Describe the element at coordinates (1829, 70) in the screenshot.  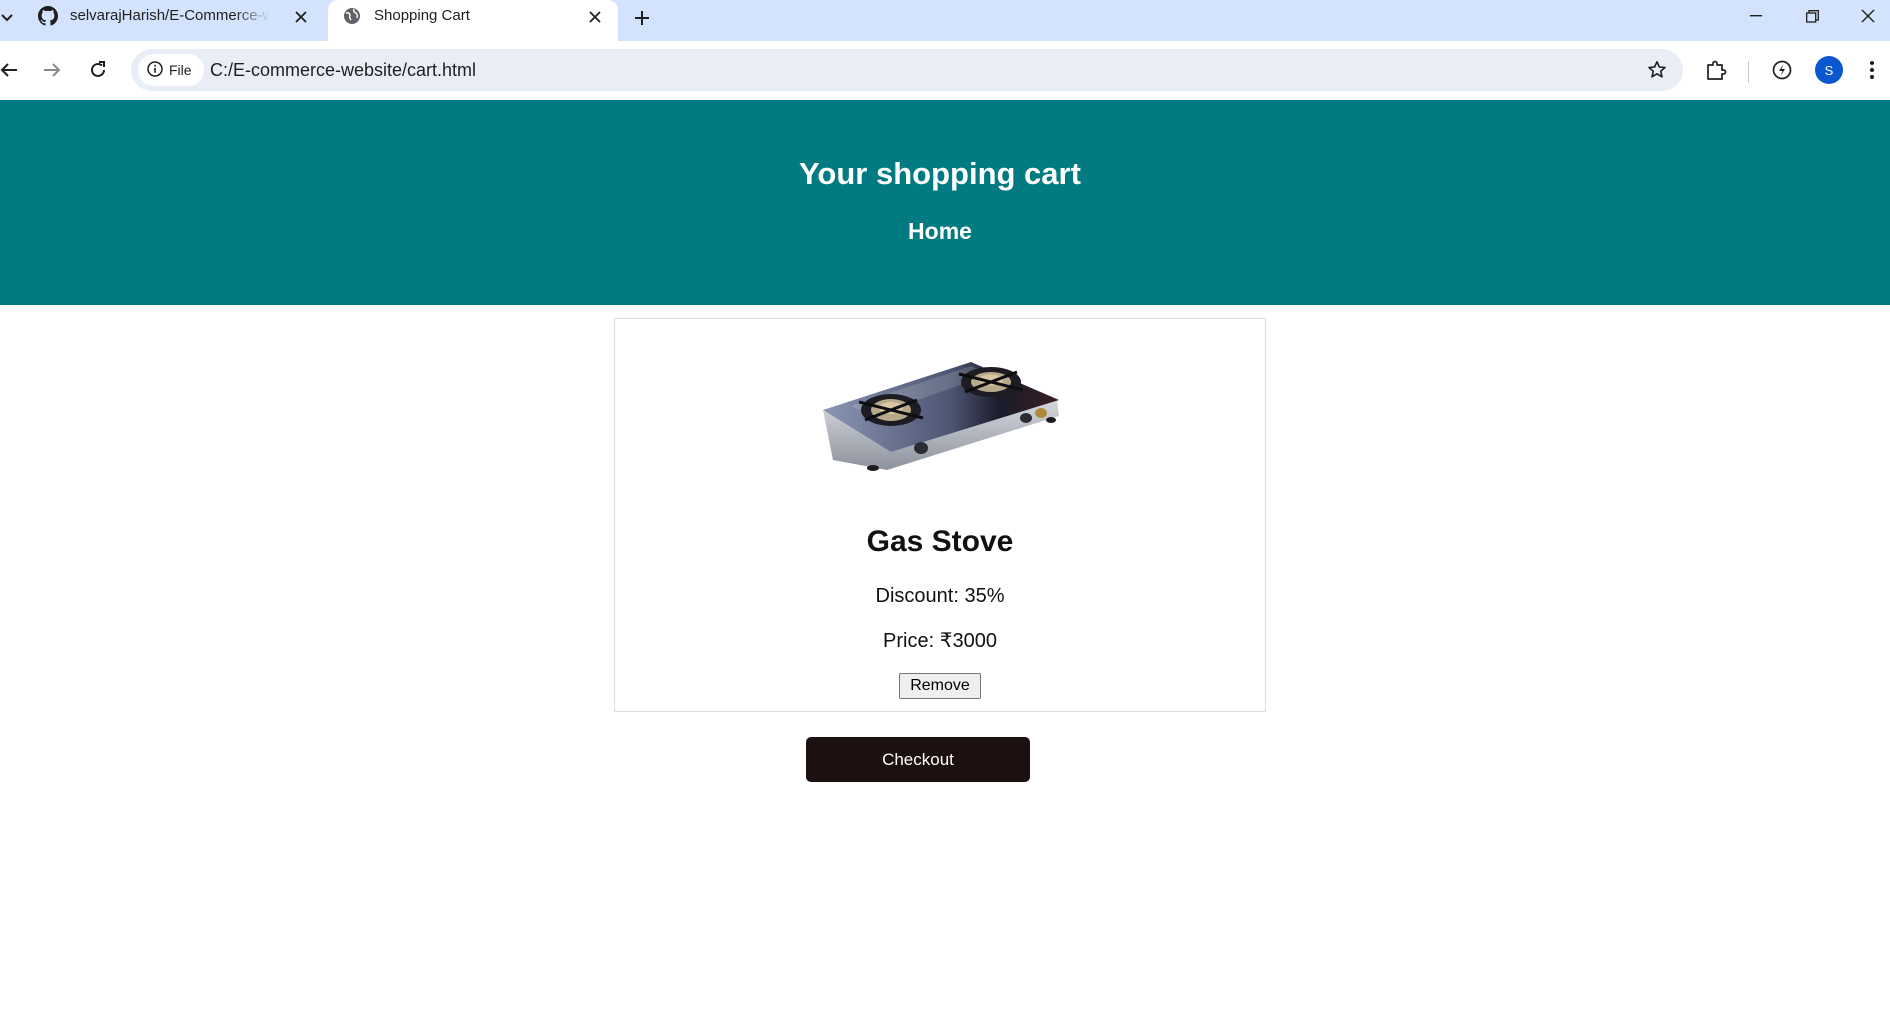
I see `profile-avatar: S` at that location.